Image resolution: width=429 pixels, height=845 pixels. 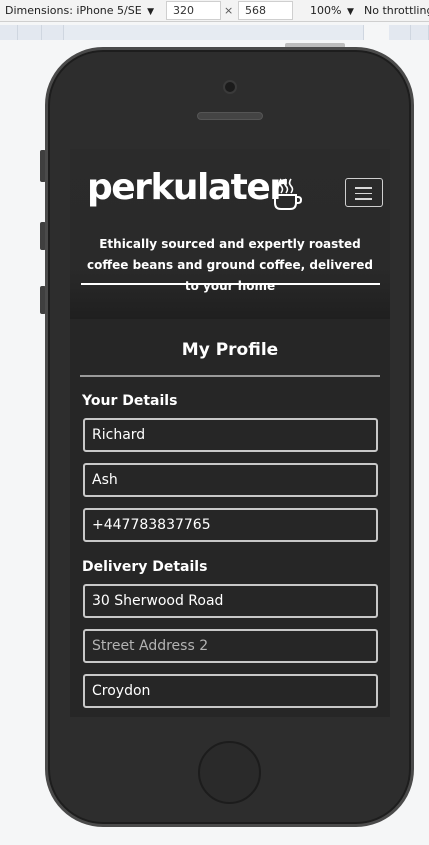 I want to click on height-input, so click(x=265, y=10).